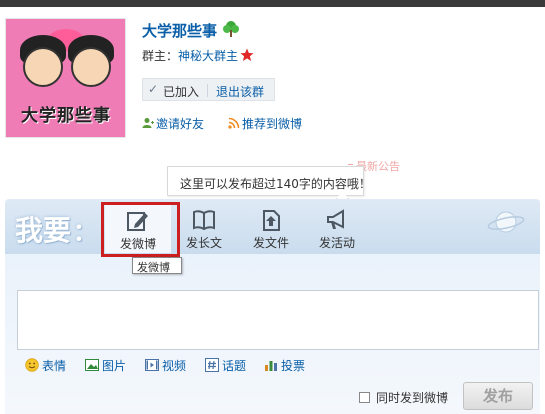  Describe the element at coordinates (92, 365) in the screenshot. I see `picture-icon` at that location.